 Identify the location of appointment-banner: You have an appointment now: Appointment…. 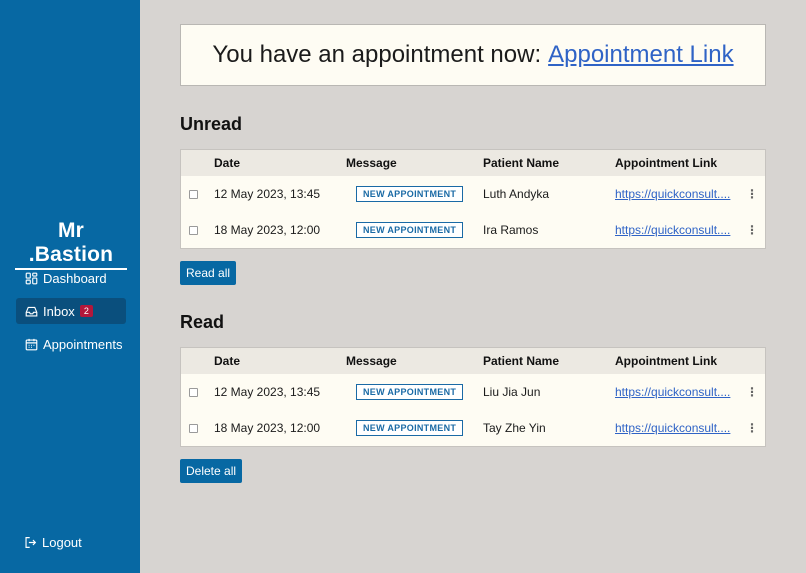
(473, 55).